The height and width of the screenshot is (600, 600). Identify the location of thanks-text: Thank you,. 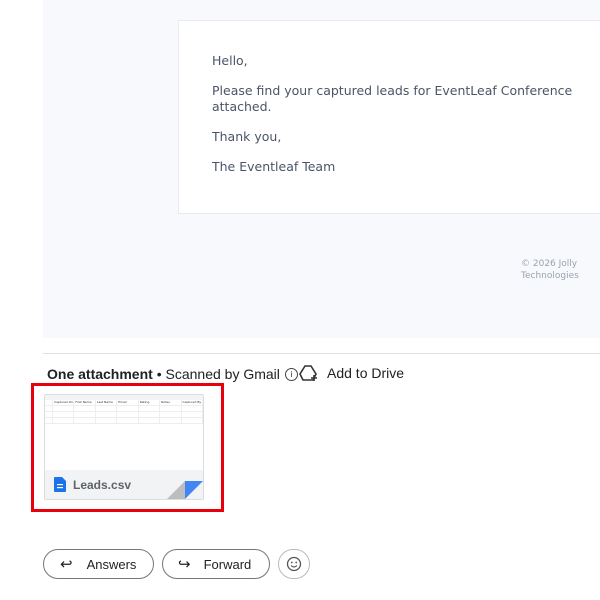
(247, 136).